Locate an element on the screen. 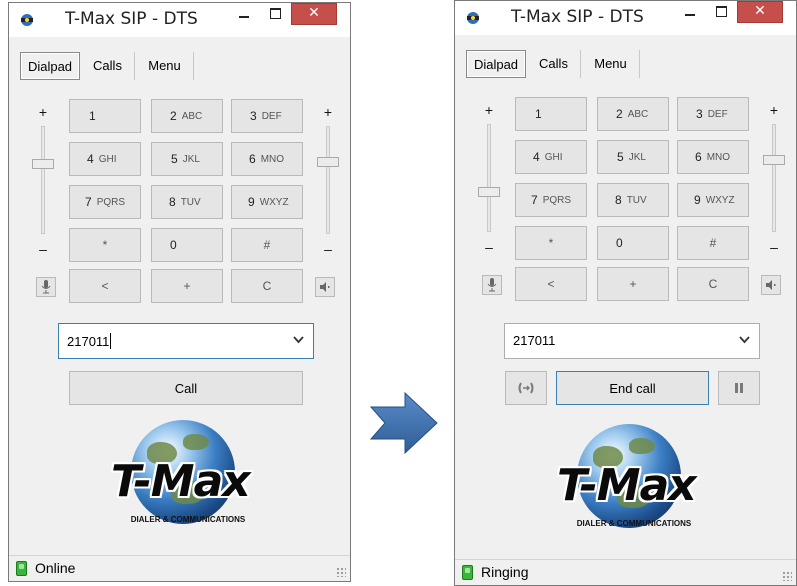  hold-call-button is located at coordinates (739, 388).